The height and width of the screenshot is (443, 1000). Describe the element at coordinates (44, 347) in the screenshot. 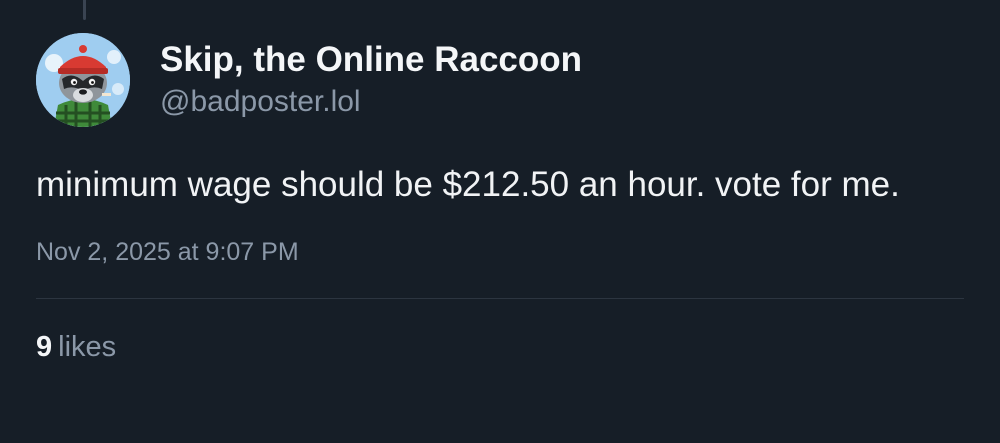

I see `likes-count: 9` at that location.